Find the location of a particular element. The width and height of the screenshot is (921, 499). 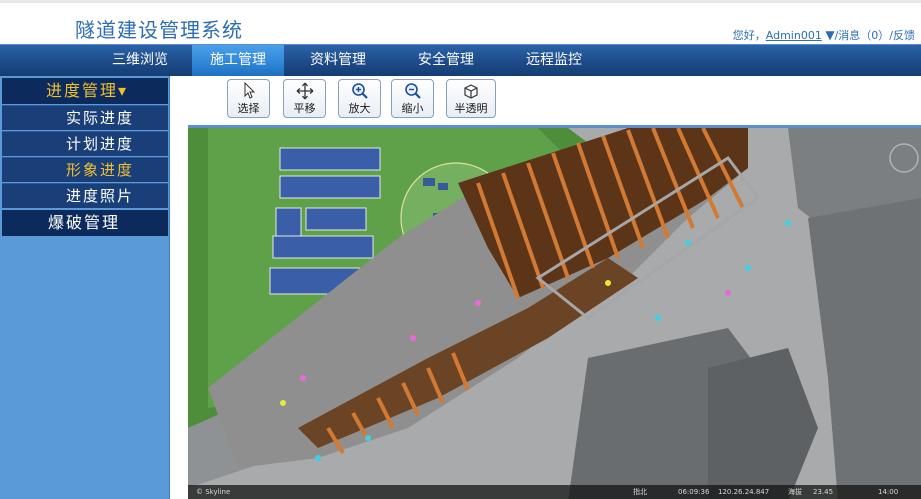

nav-tab-safety: 安全管理 is located at coordinates (446, 60).